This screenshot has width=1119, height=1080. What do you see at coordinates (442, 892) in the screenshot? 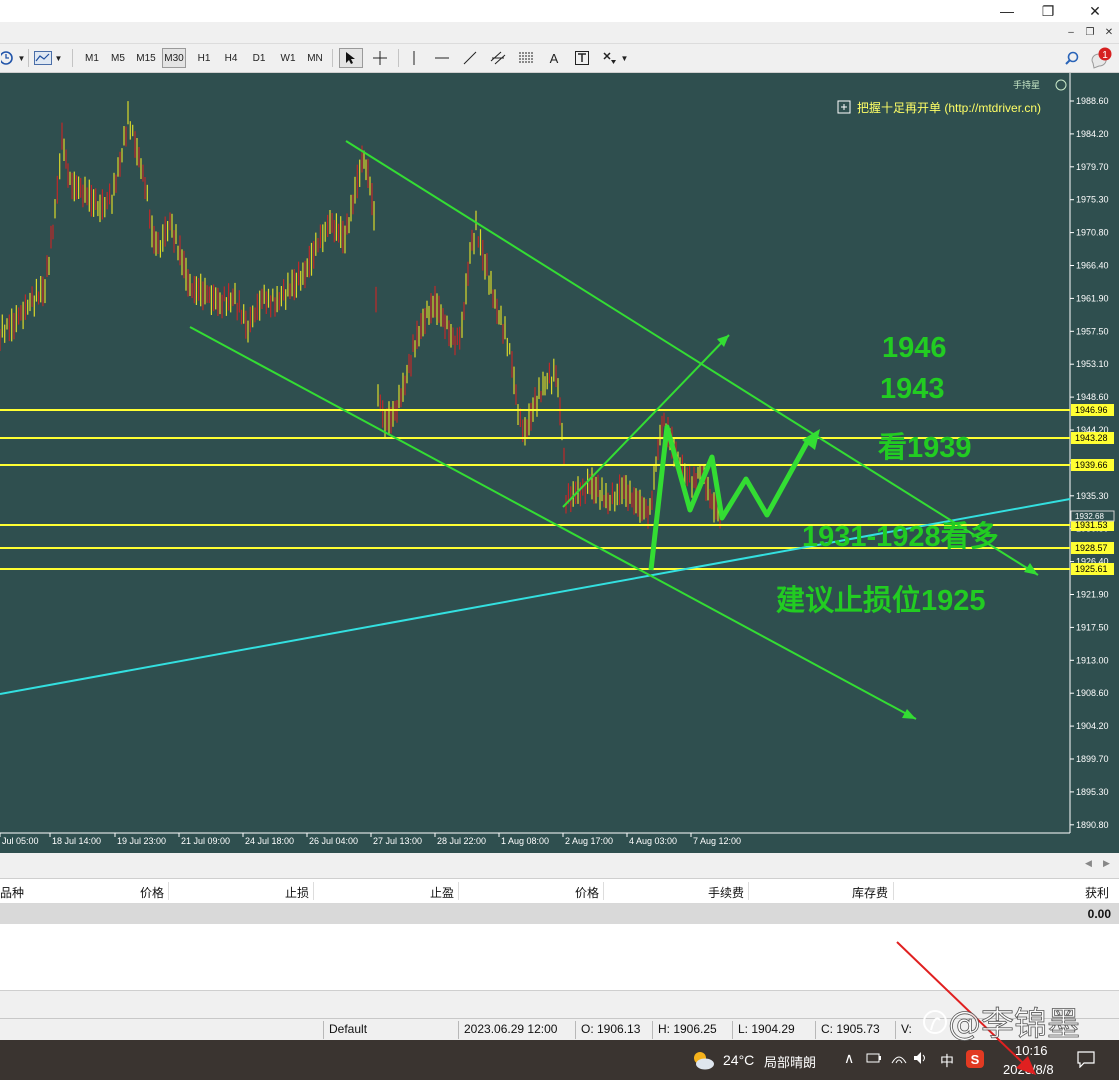
I see `col-takeprofit: 止盈` at bounding box center [442, 892].